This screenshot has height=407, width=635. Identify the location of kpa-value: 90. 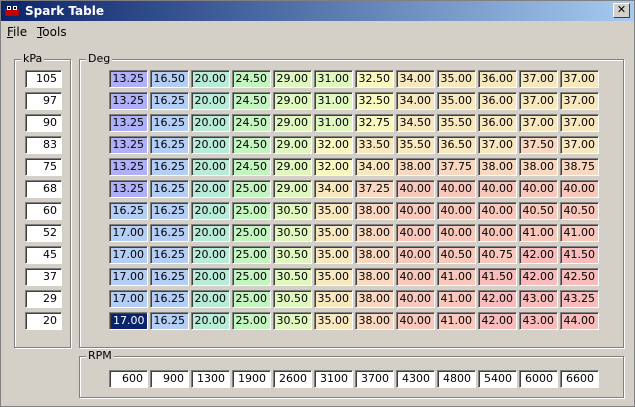
(43, 123).